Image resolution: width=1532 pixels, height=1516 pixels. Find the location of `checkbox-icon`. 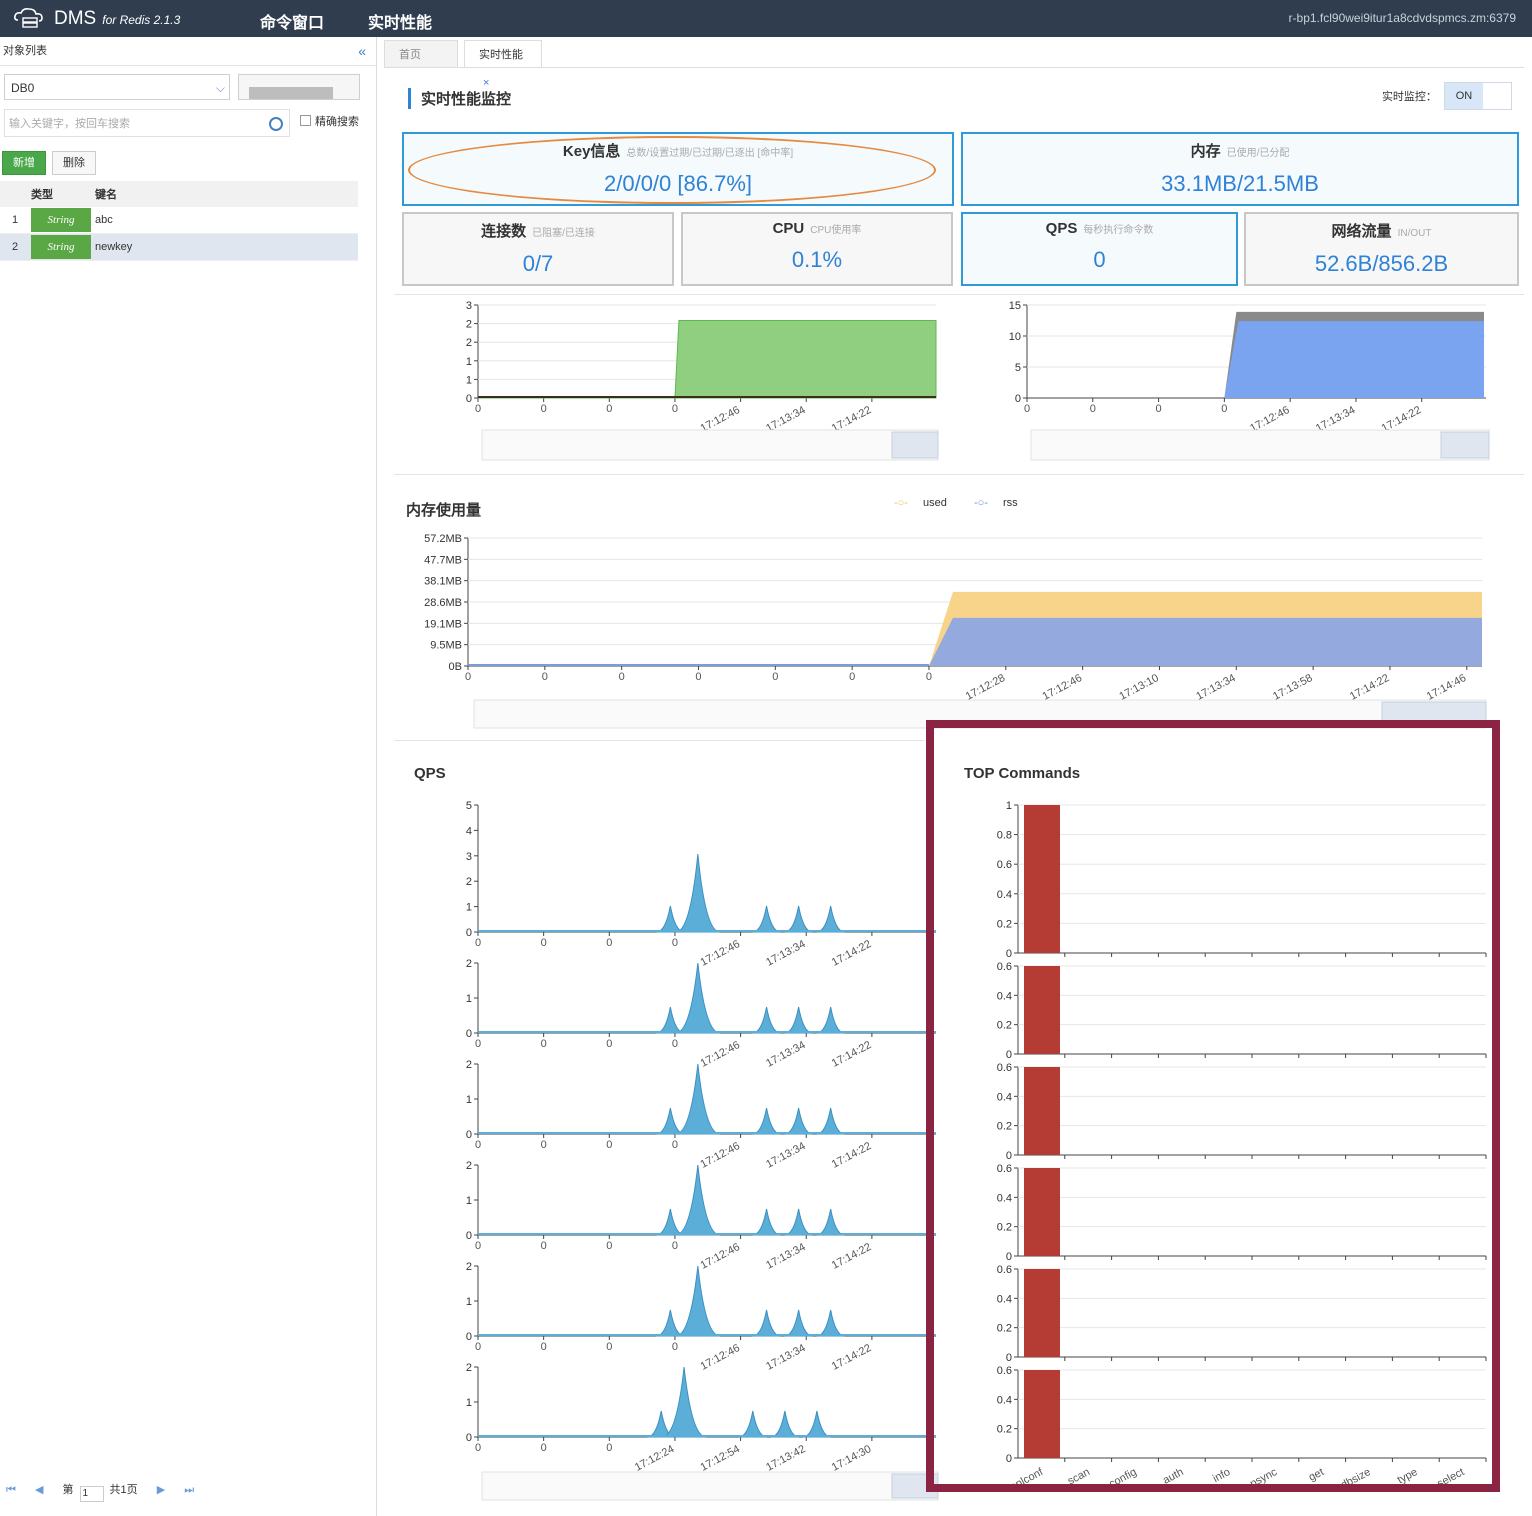

checkbox-icon is located at coordinates (305, 120).